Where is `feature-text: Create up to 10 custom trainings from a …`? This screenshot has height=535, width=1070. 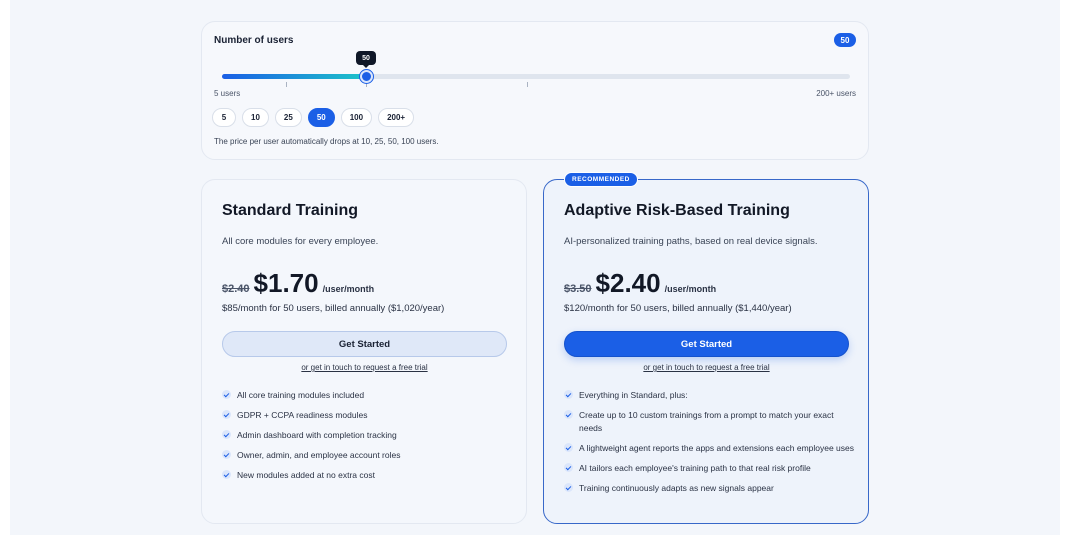
feature-text: Create up to 10 custom trainings from a … is located at coordinates (706, 421).